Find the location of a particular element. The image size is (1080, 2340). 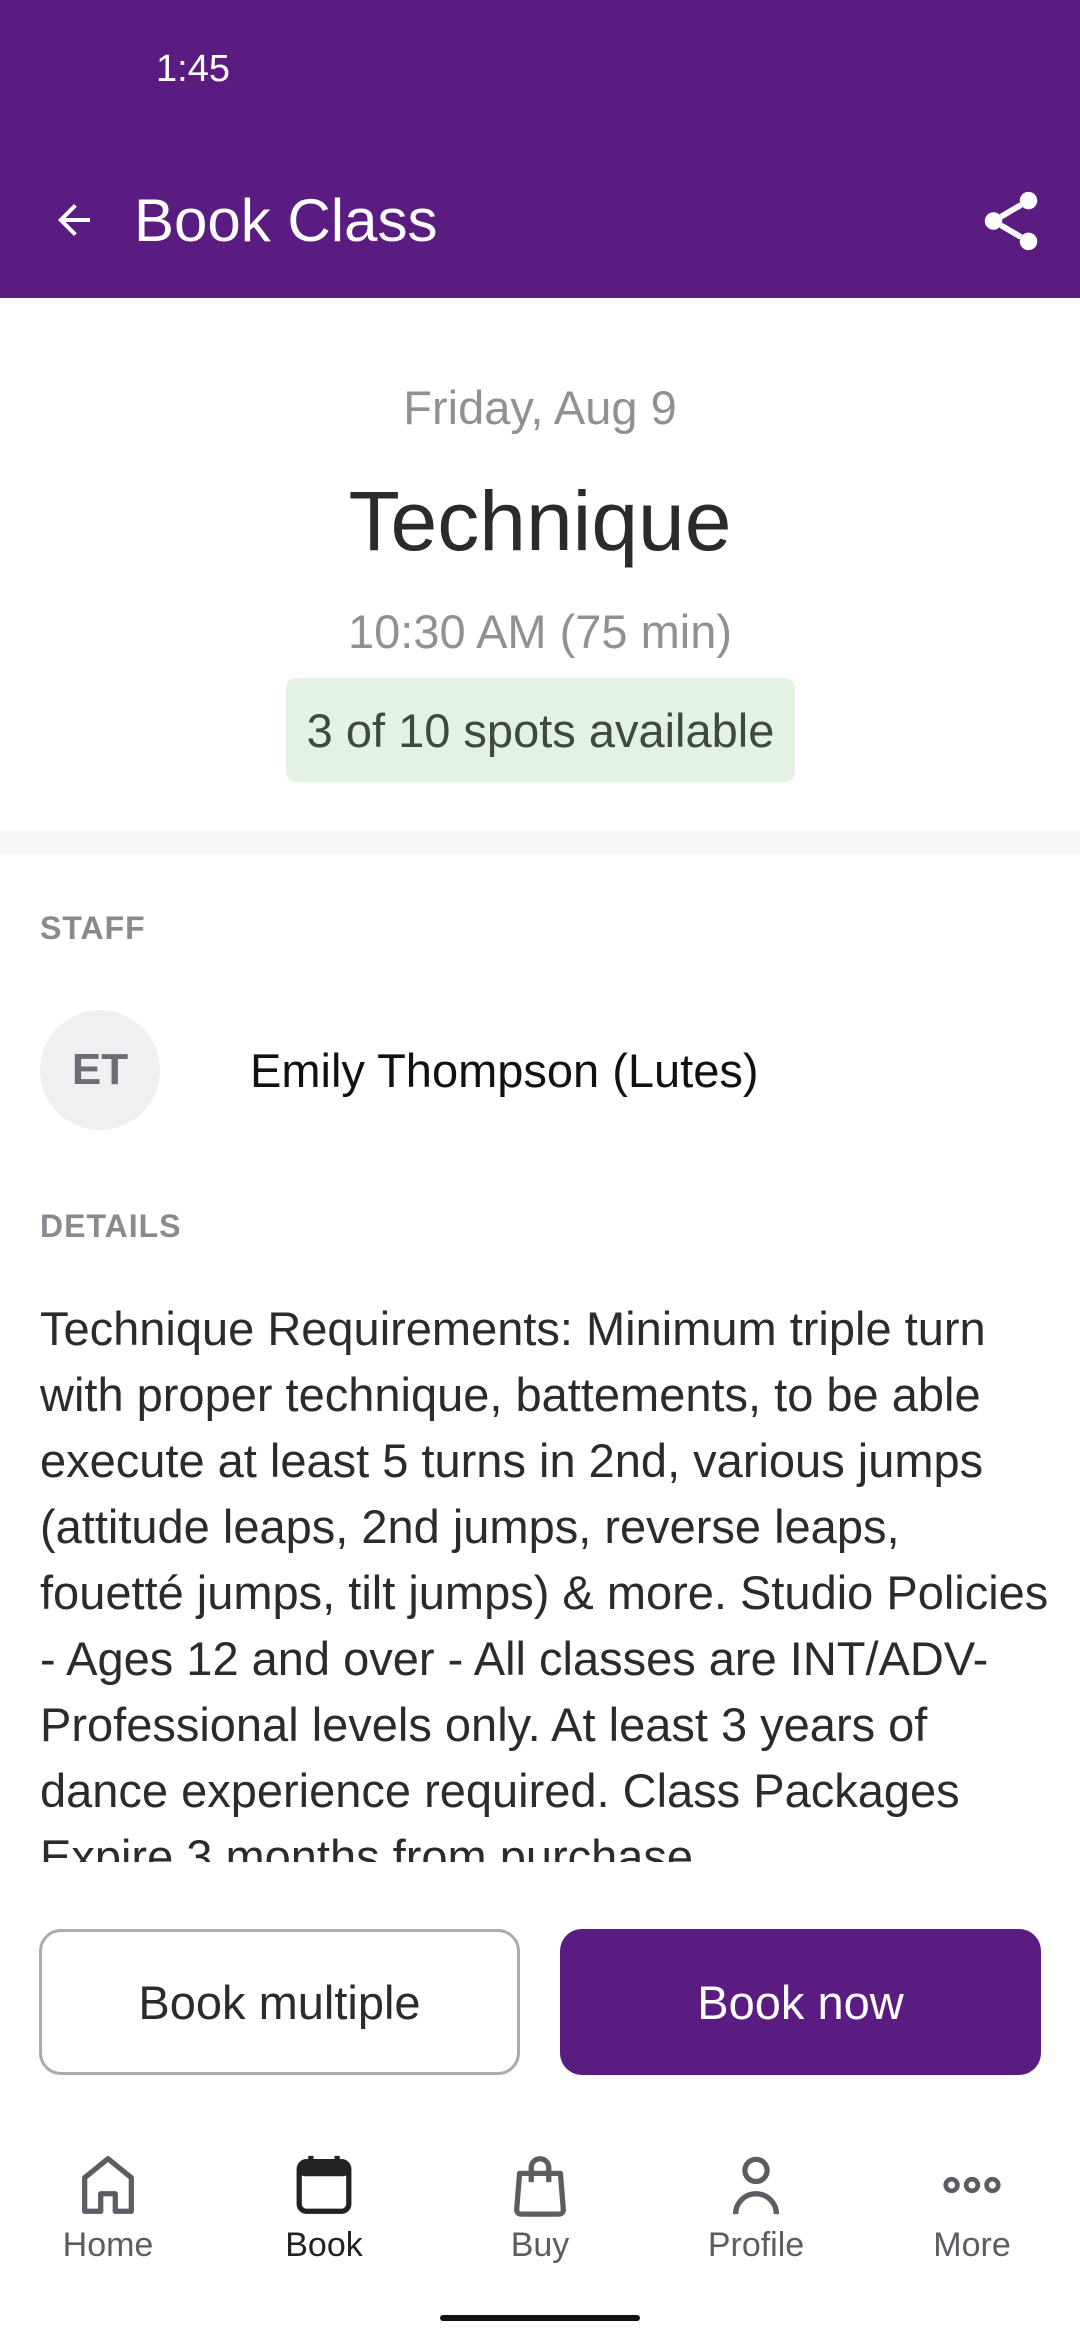

home-indicator is located at coordinates (540, 2318).